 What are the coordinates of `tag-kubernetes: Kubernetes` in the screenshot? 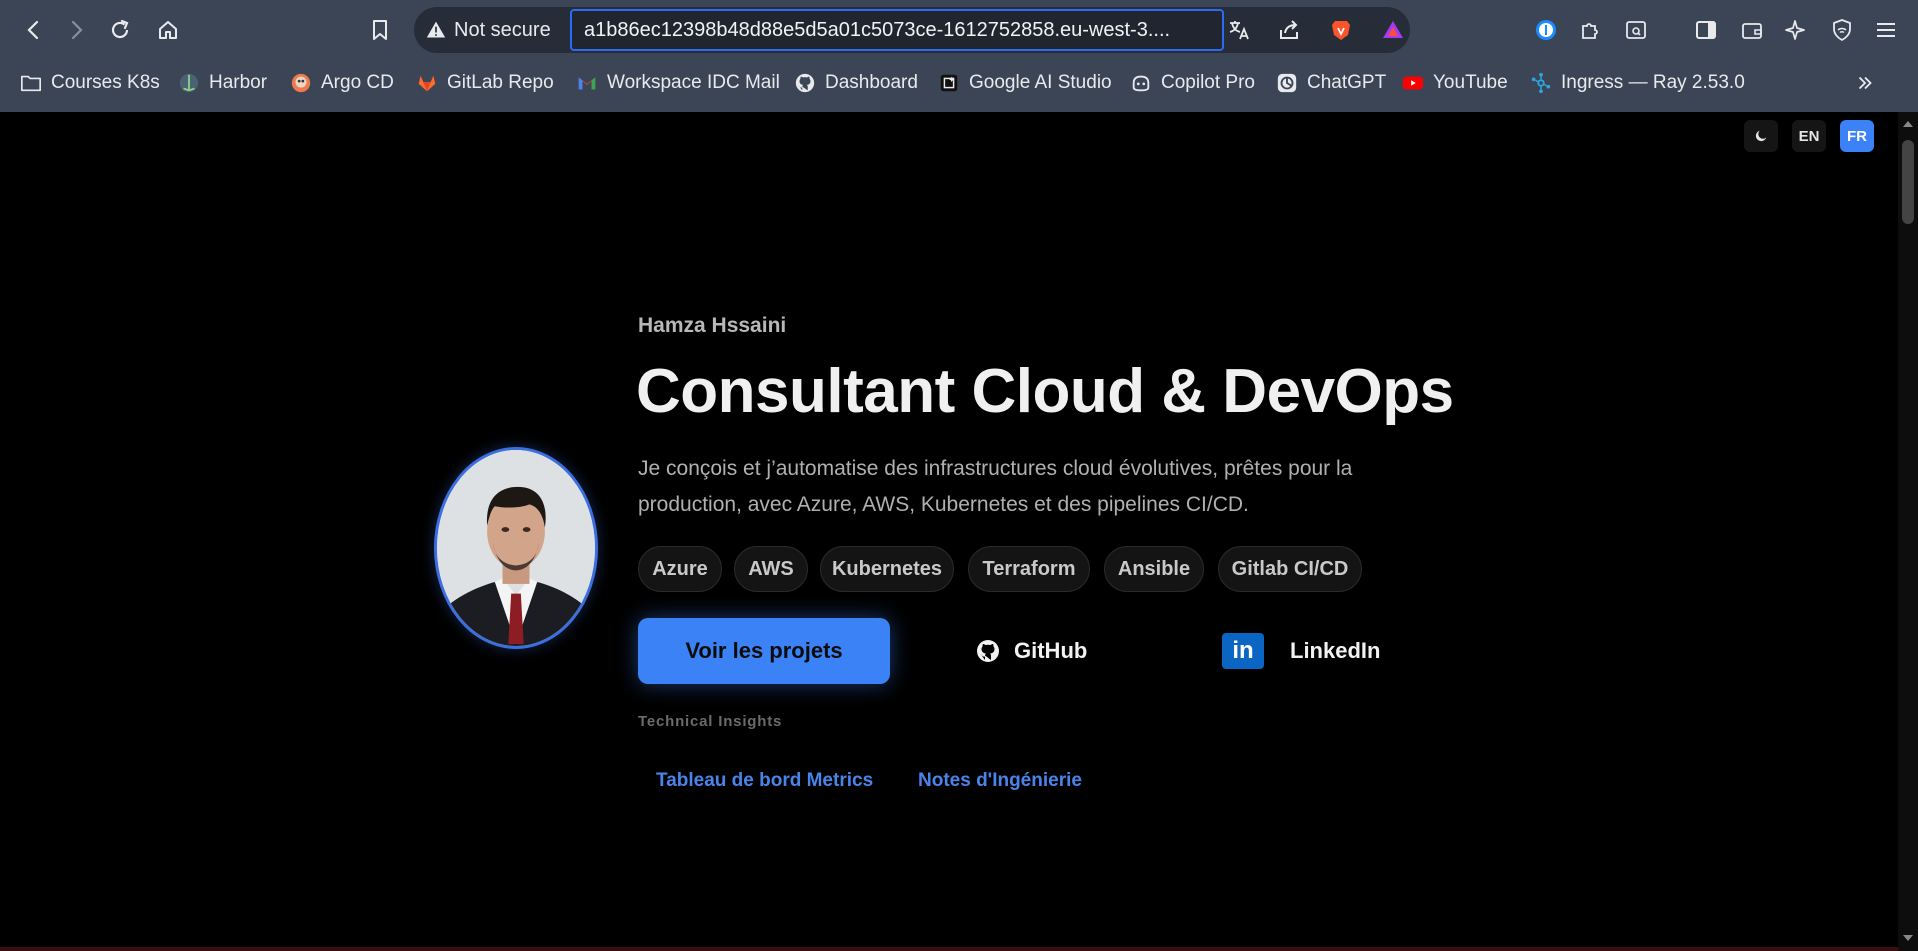 It's located at (887, 569).